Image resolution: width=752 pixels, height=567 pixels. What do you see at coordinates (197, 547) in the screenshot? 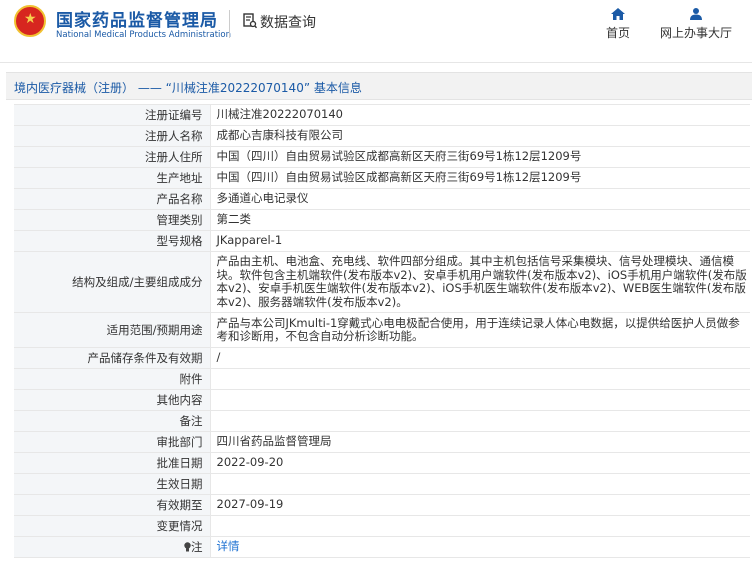
I see `note-label-text: 注` at bounding box center [197, 547].